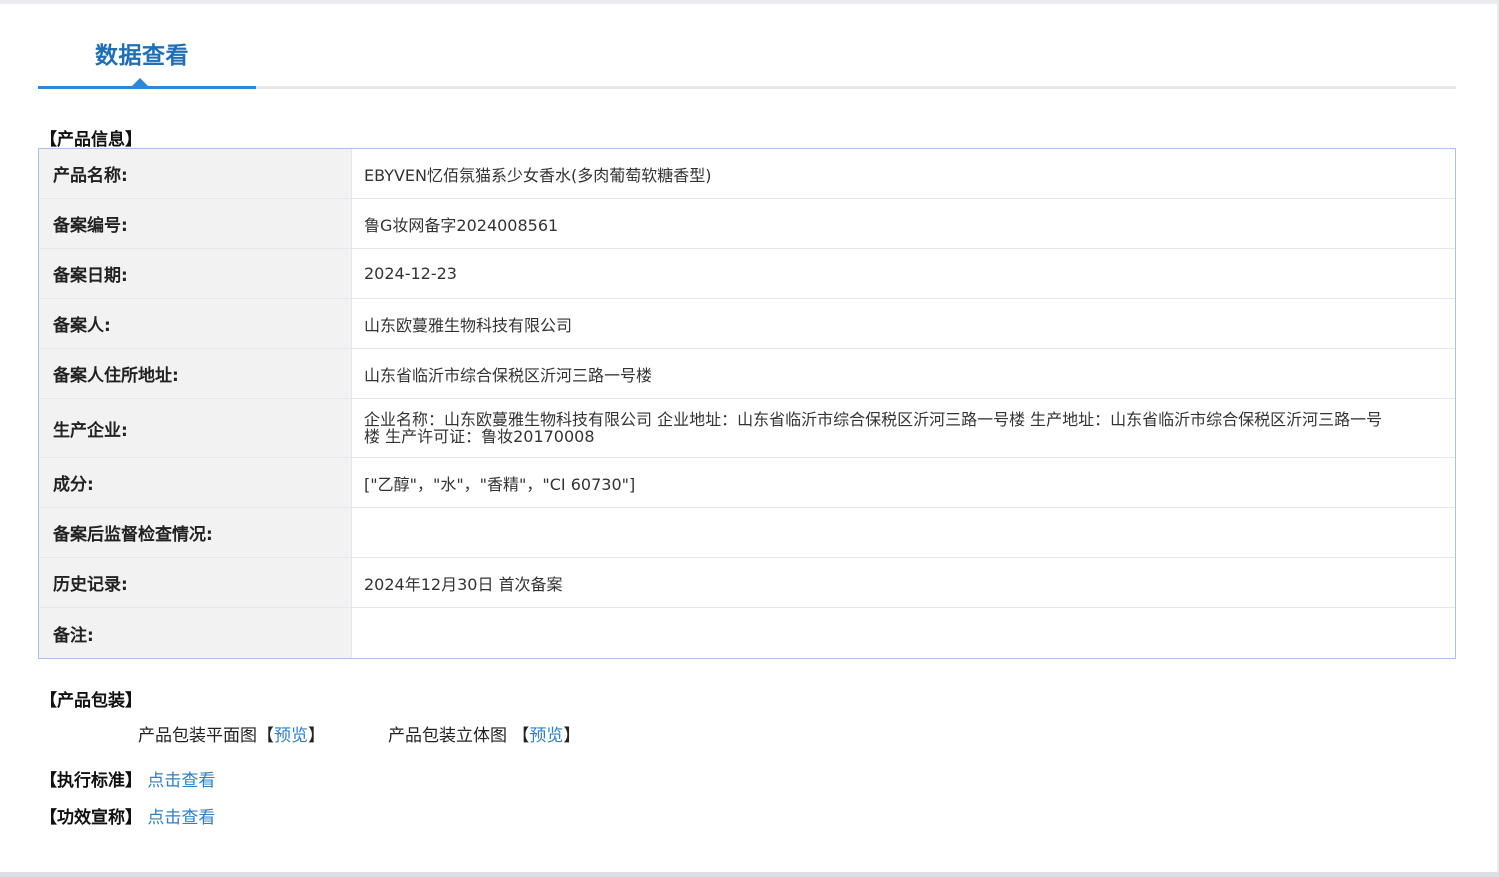  I want to click on table-row: 备案后监督检查情况:, so click(747, 533).